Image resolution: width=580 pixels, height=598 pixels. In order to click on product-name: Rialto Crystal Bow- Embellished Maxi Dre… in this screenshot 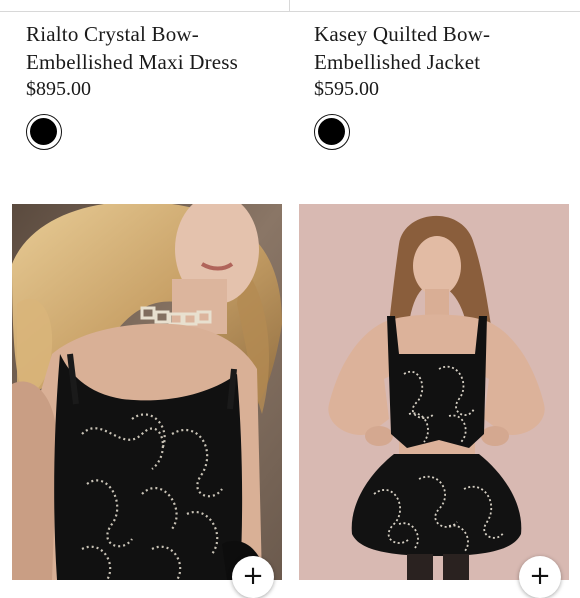, I will do `click(161, 48)`.